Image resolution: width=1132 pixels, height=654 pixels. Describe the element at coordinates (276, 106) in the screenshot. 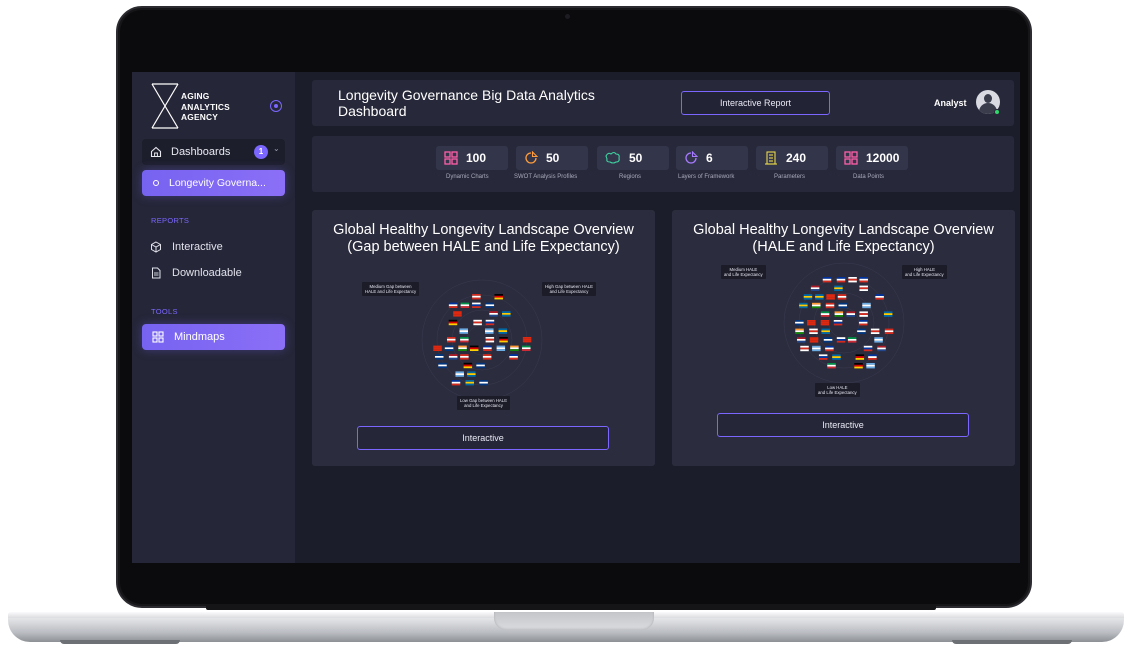

I see `target-icon` at that location.